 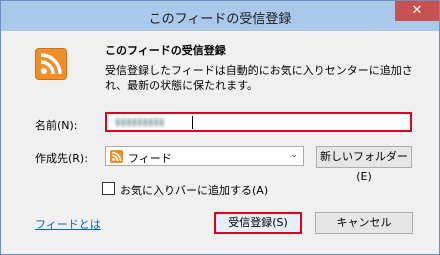 What do you see at coordinates (364, 164) in the screenshot?
I see `new-folder-button: 新しいフォルダー(E)` at bounding box center [364, 164].